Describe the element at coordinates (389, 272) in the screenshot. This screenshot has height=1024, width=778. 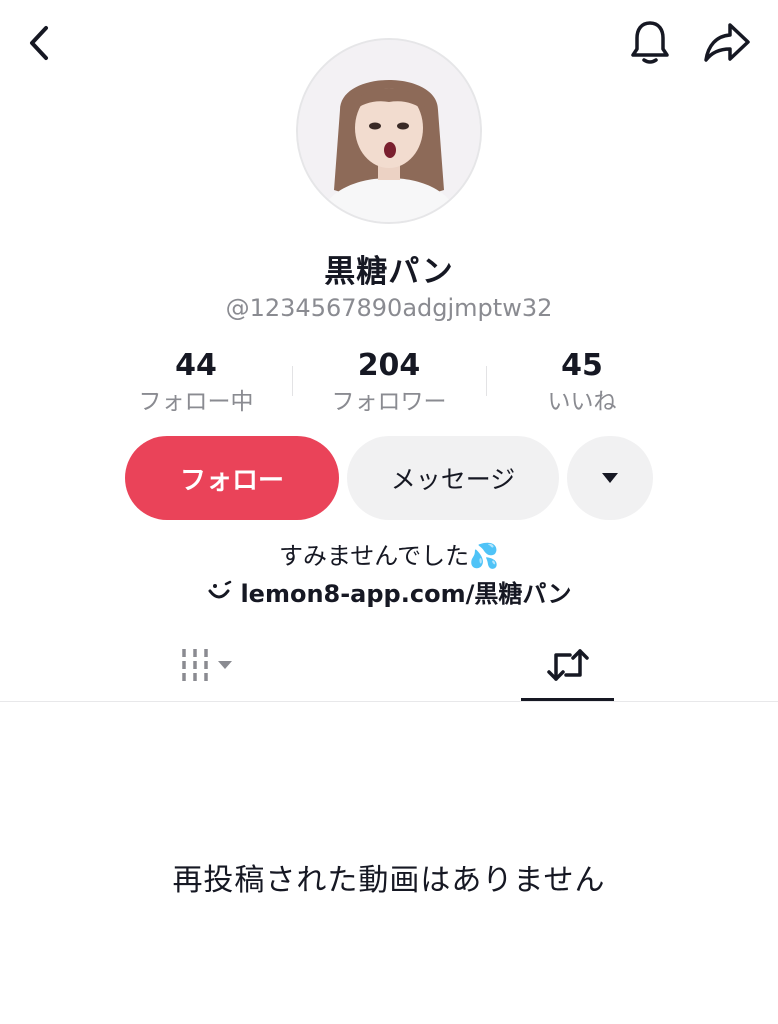
I see `username: 黒糖パン` at that location.